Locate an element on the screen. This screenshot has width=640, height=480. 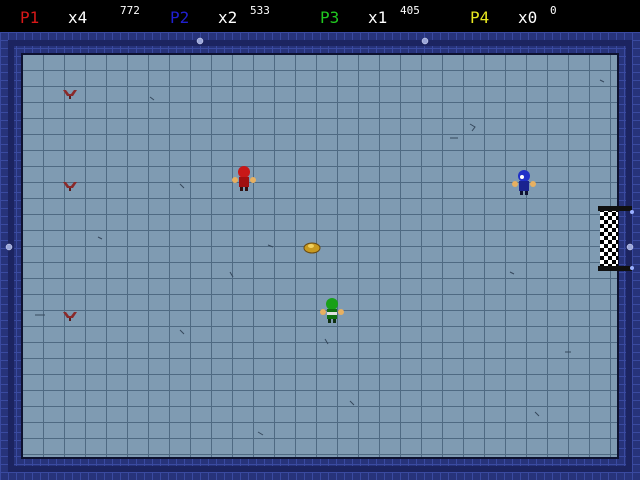
player-3-score: 405 is located at coordinates (410, 10).